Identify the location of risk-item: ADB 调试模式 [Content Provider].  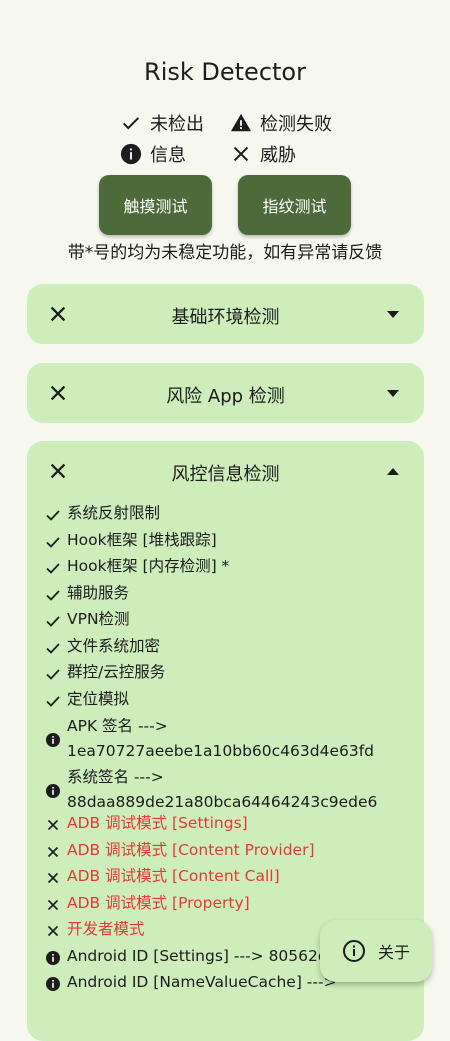
(180, 850).